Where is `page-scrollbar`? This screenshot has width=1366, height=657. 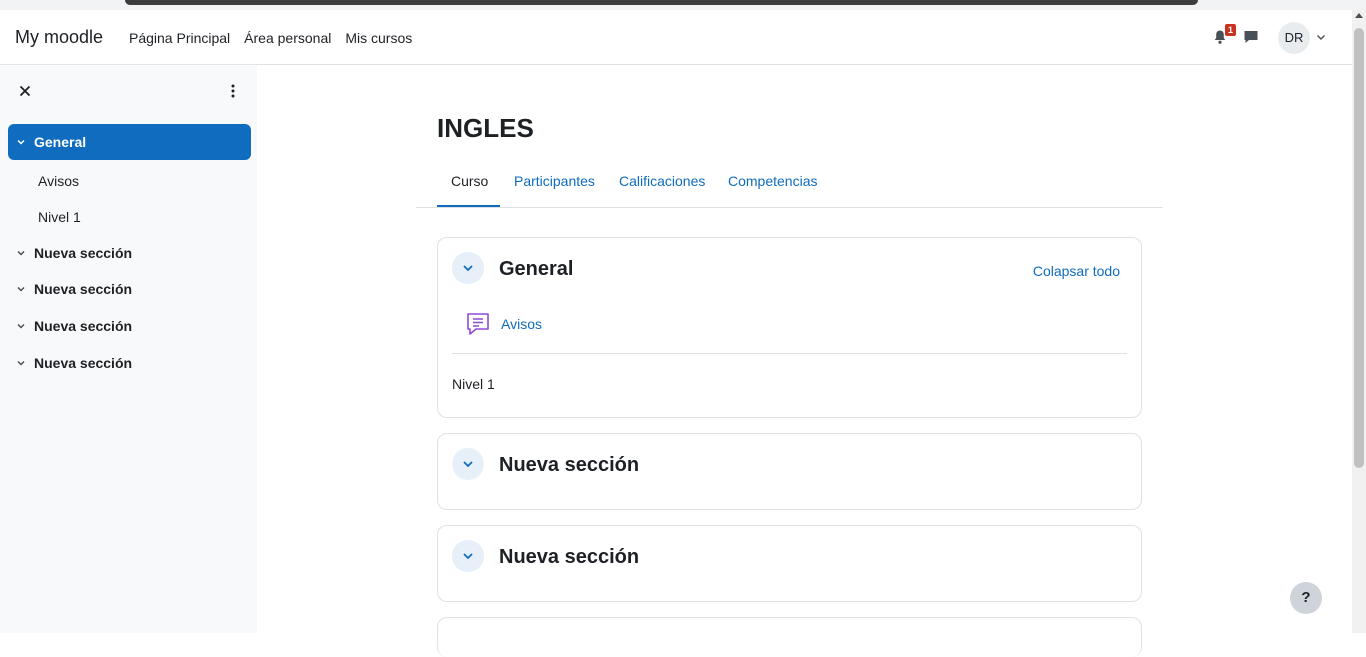
page-scrollbar is located at coordinates (1359, 321).